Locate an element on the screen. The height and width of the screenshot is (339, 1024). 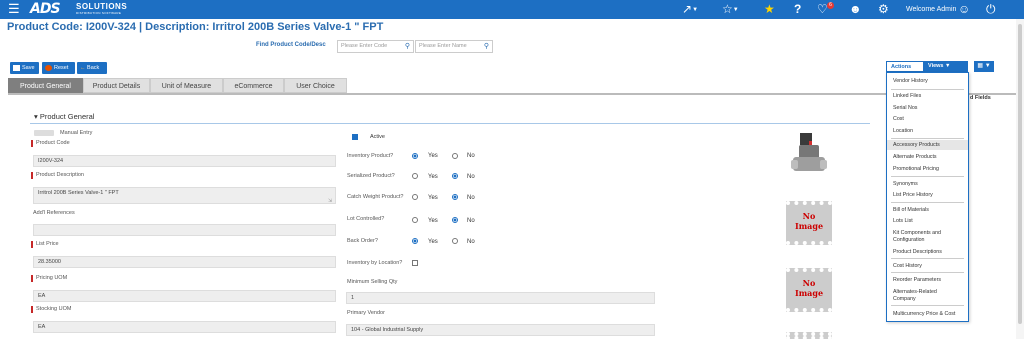
no-image-placeholder: No Image is located at coordinates (809, 290).